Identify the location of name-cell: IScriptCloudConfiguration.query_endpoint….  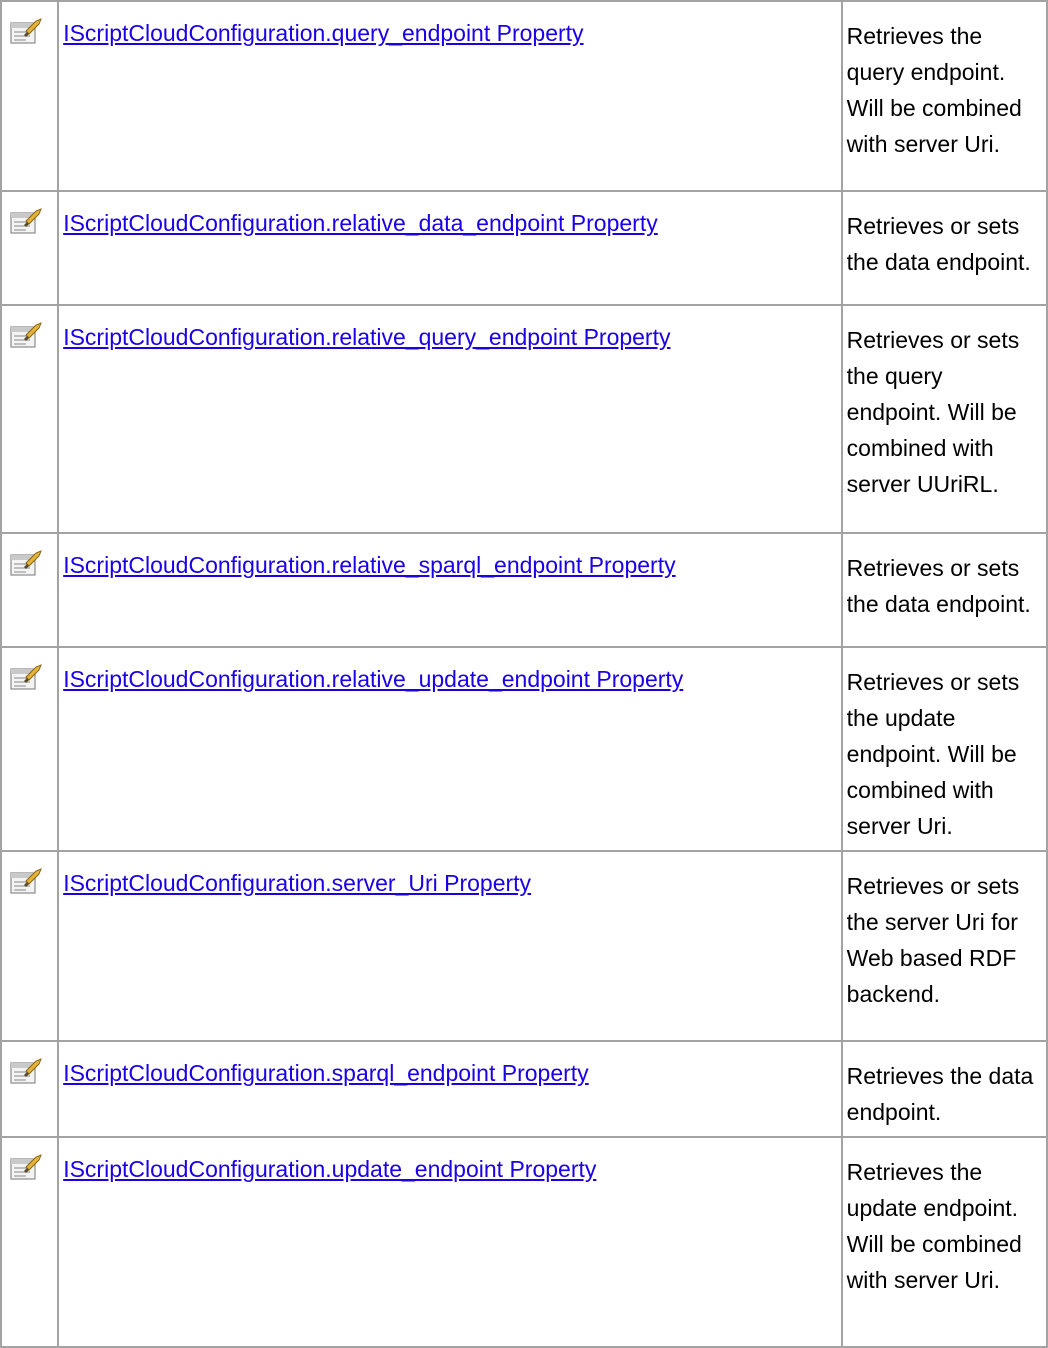
(450, 96).